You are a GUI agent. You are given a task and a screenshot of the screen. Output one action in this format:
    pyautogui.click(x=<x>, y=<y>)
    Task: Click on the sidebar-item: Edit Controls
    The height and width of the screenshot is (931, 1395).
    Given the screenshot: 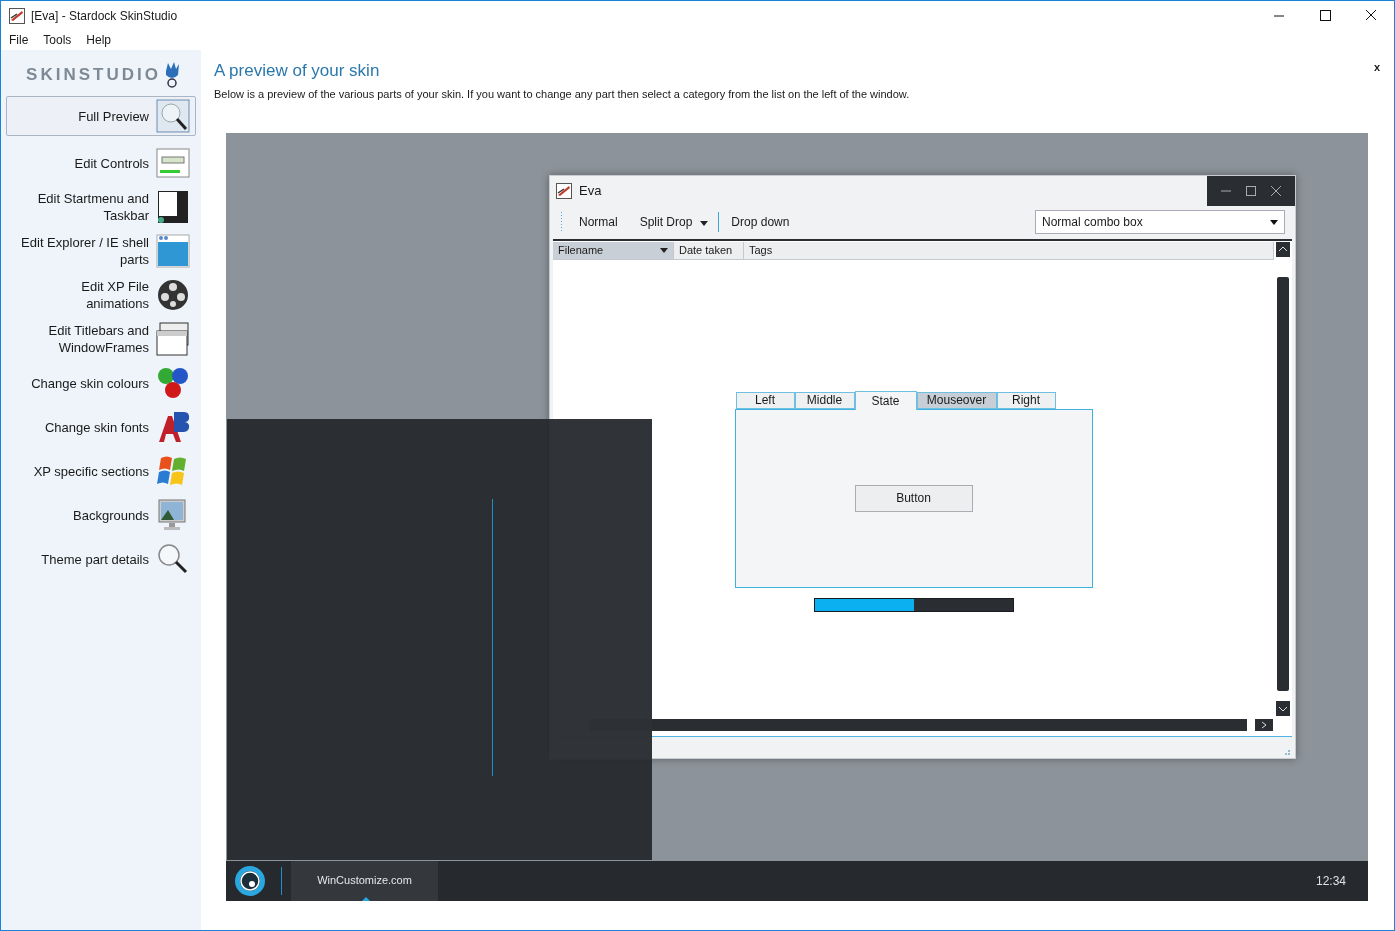 What is the action you would take?
    pyautogui.click(x=101, y=163)
    